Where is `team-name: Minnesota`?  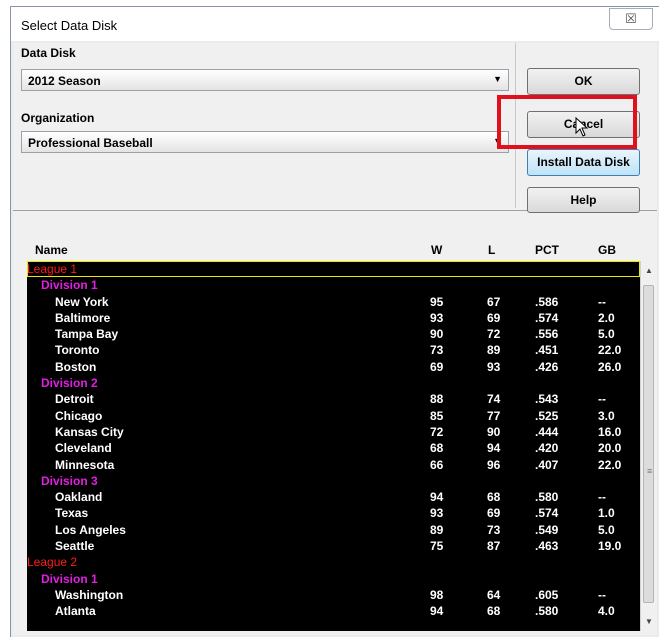 team-name: Minnesota is located at coordinates (85, 464).